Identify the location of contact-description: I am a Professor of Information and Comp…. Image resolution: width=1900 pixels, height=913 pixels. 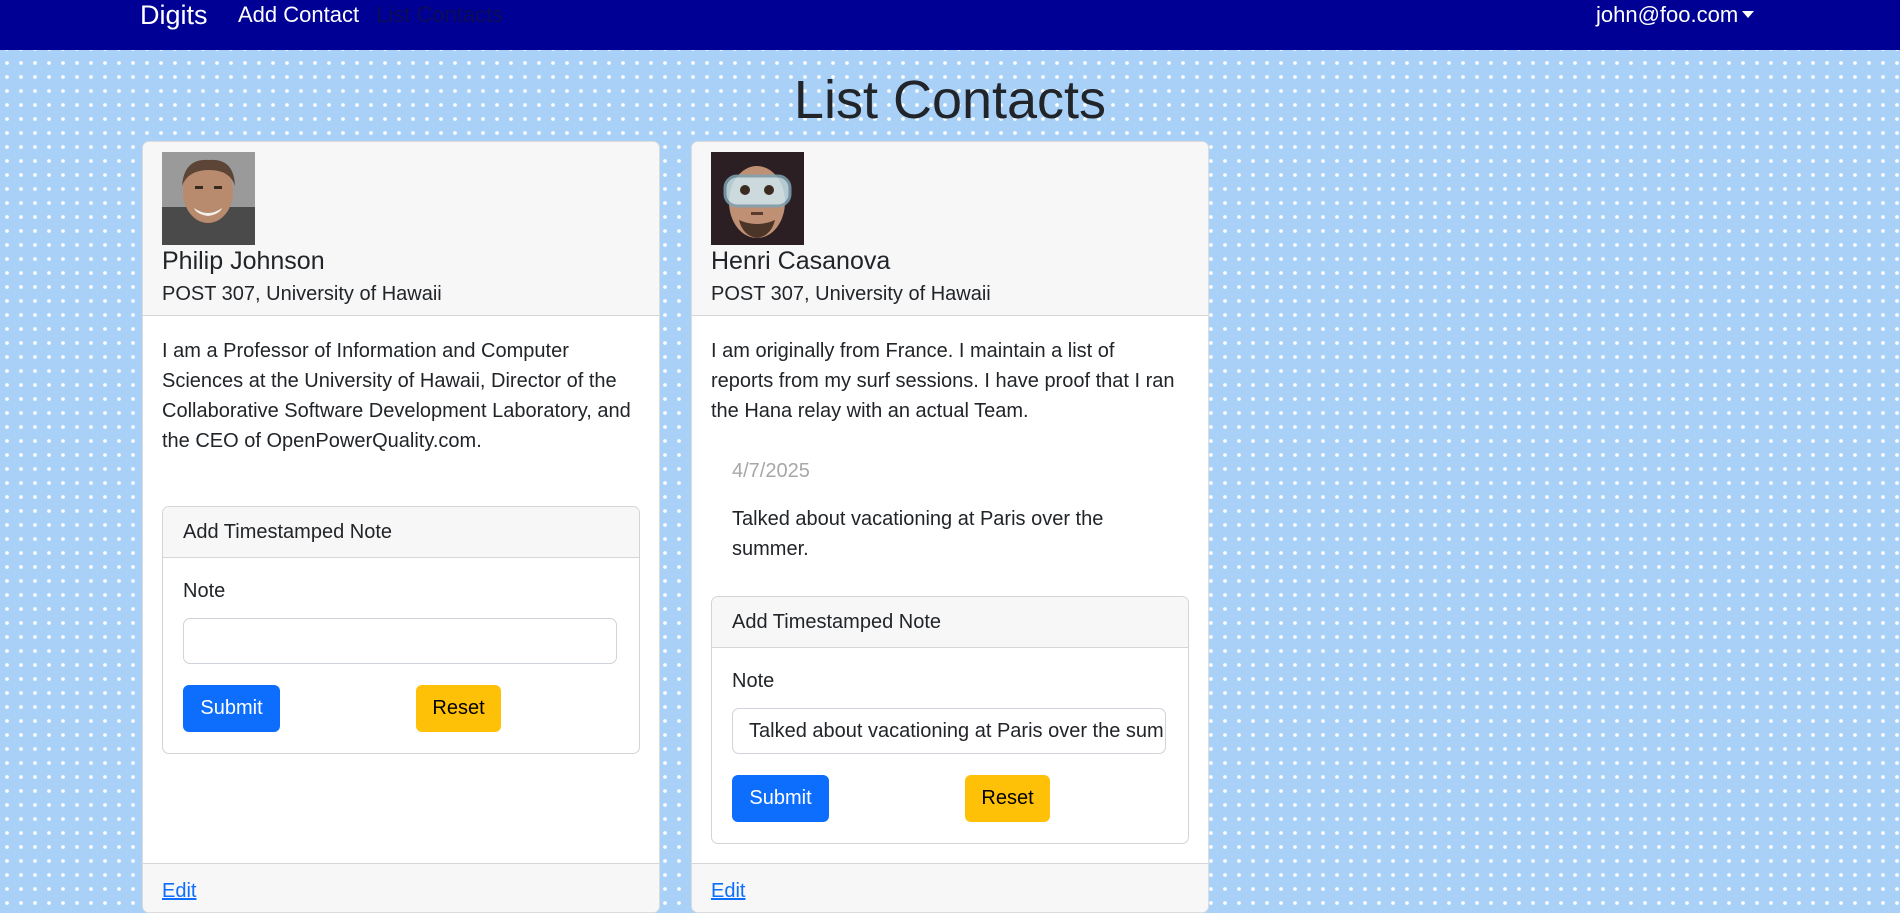
(396, 396).